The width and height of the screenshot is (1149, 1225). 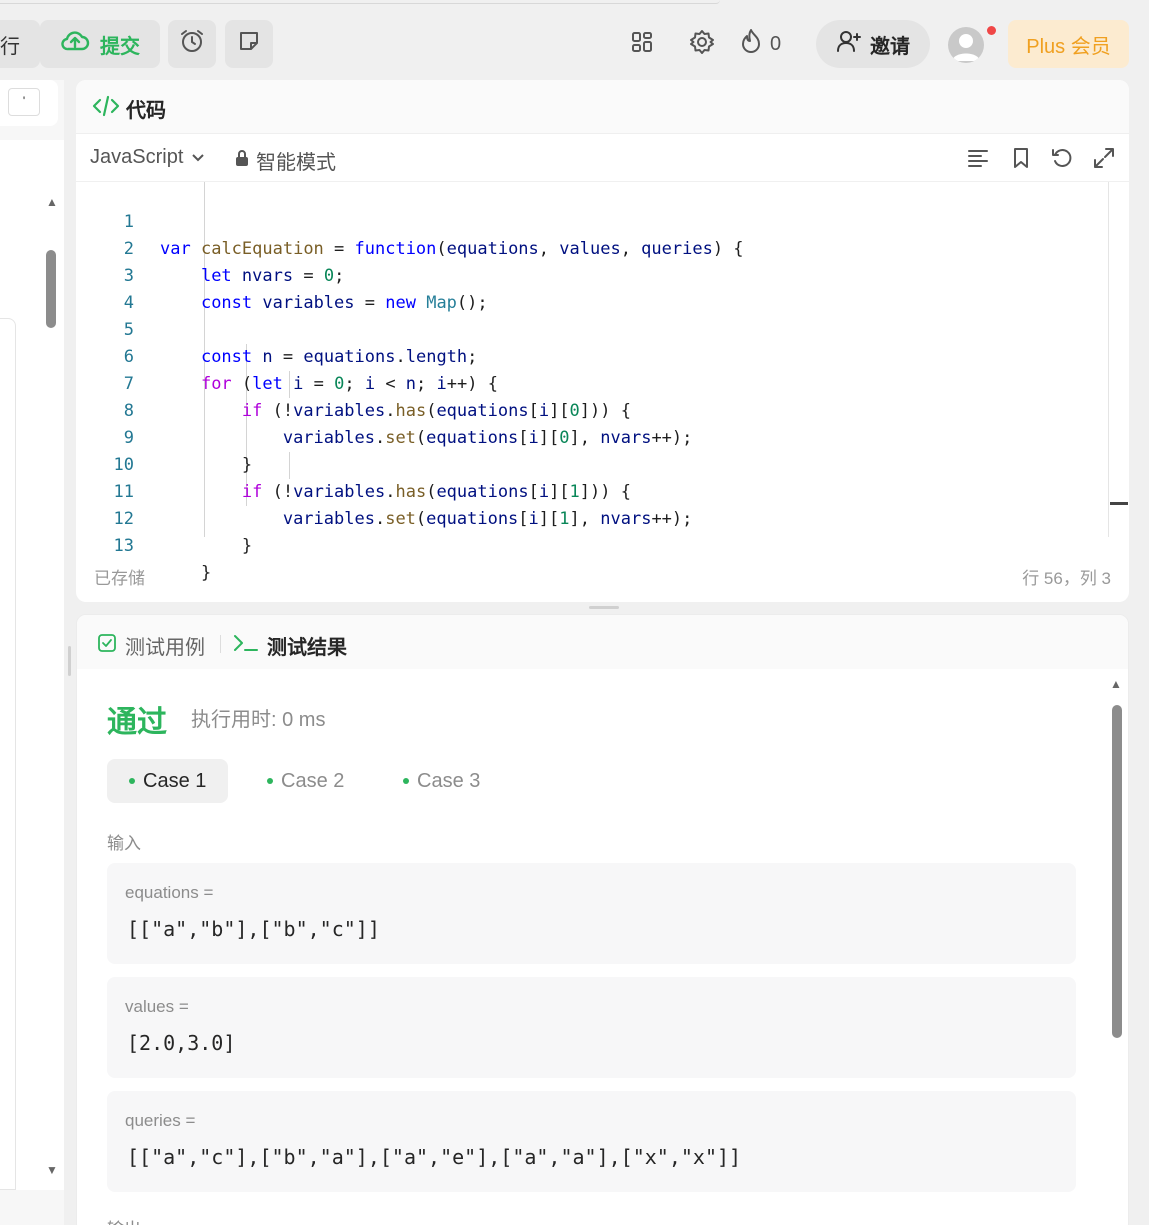 What do you see at coordinates (165, 648) in the screenshot?
I see `tab-testcase-label: 测试用例` at bounding box center [165, 648].